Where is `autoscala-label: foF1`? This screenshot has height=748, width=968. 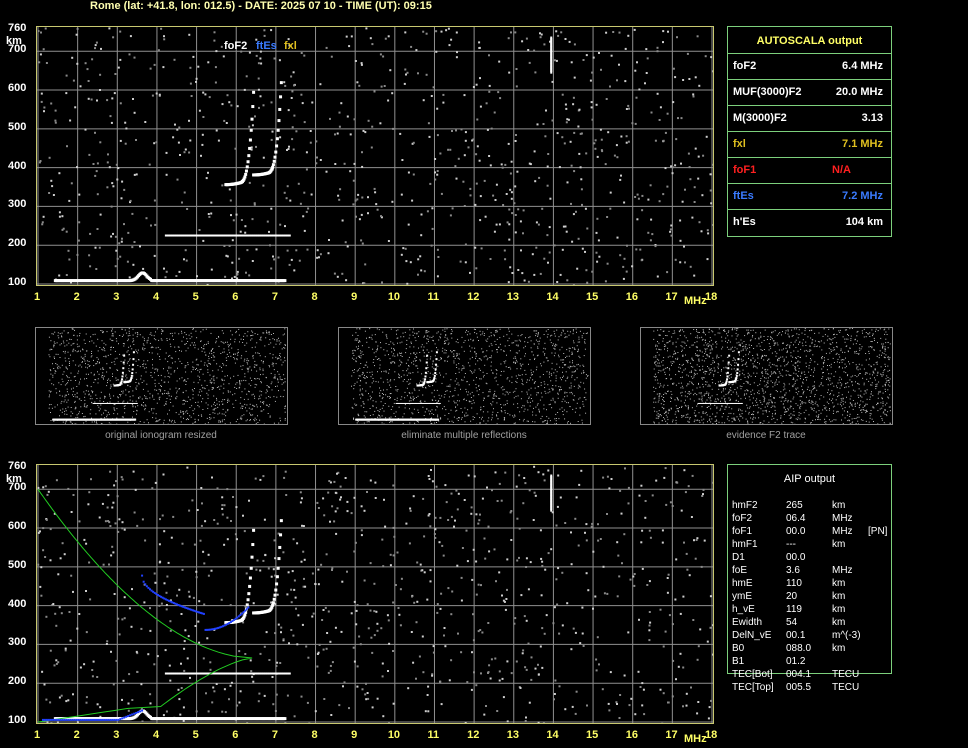 autoscala-label: foF1 is located at coordinates (745, 170).